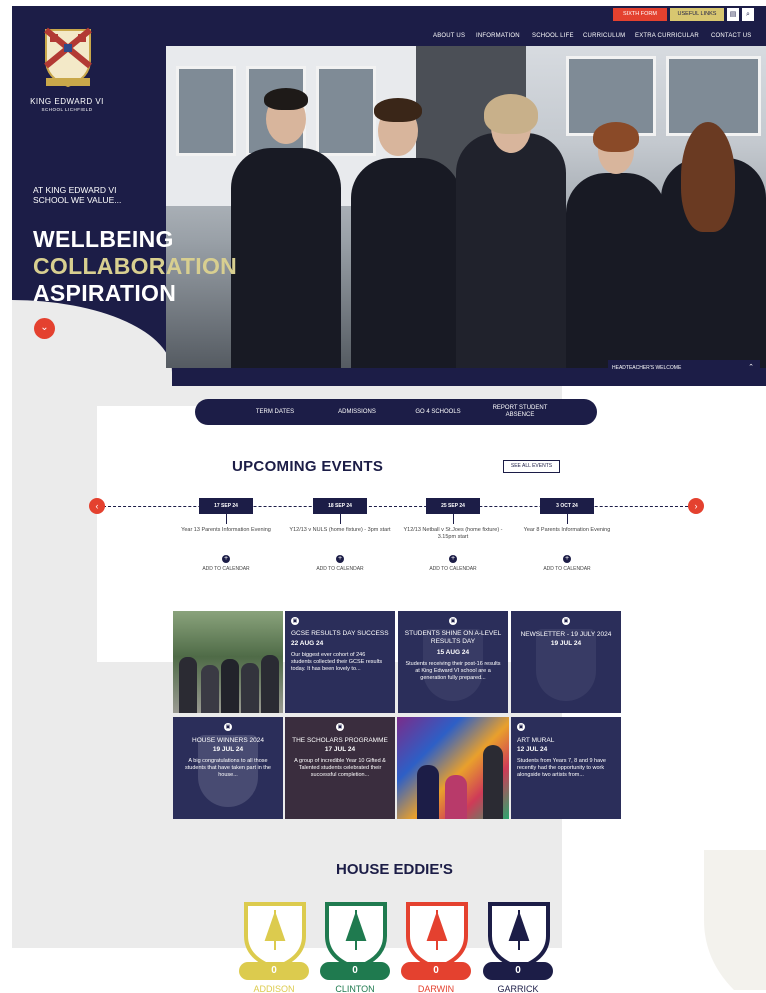 The image size is (766, 993). What do you see at coordinates (97, 506) in the screenshot?
I see `events-prev-arrow: ‹` at bounding box center [97, 506].